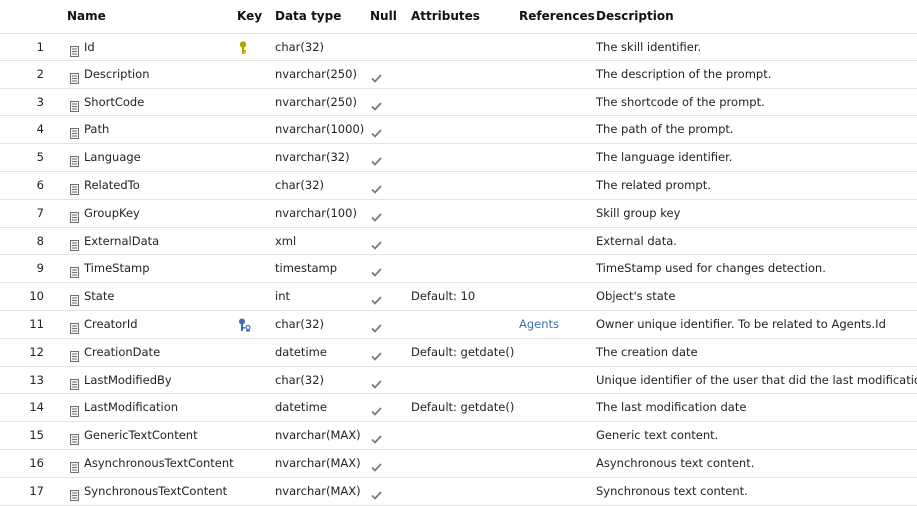 Image resolution: width=917 pixels, height=506 pixels. Describe the element at coordinates (458, 186) in the screenshot. I see `table-row: 6 RelatedTo char(32) The related prompt.` at that location.